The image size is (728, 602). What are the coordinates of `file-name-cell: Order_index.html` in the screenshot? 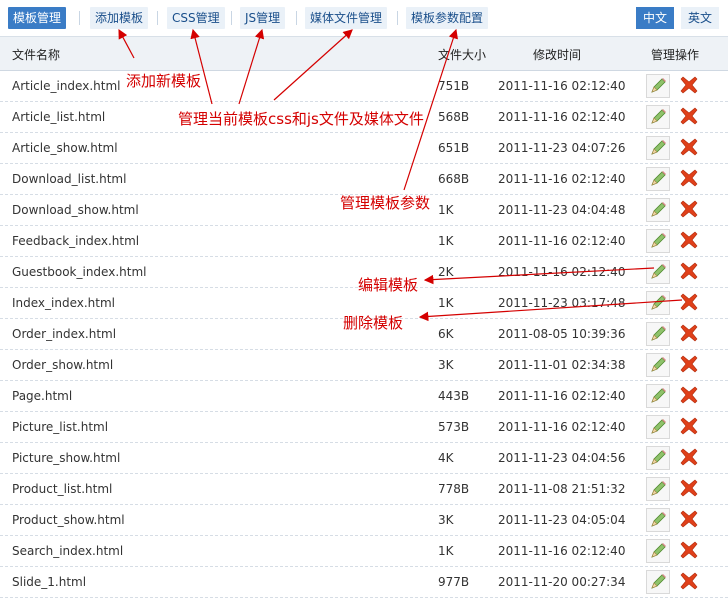 It's located at (64, 334).